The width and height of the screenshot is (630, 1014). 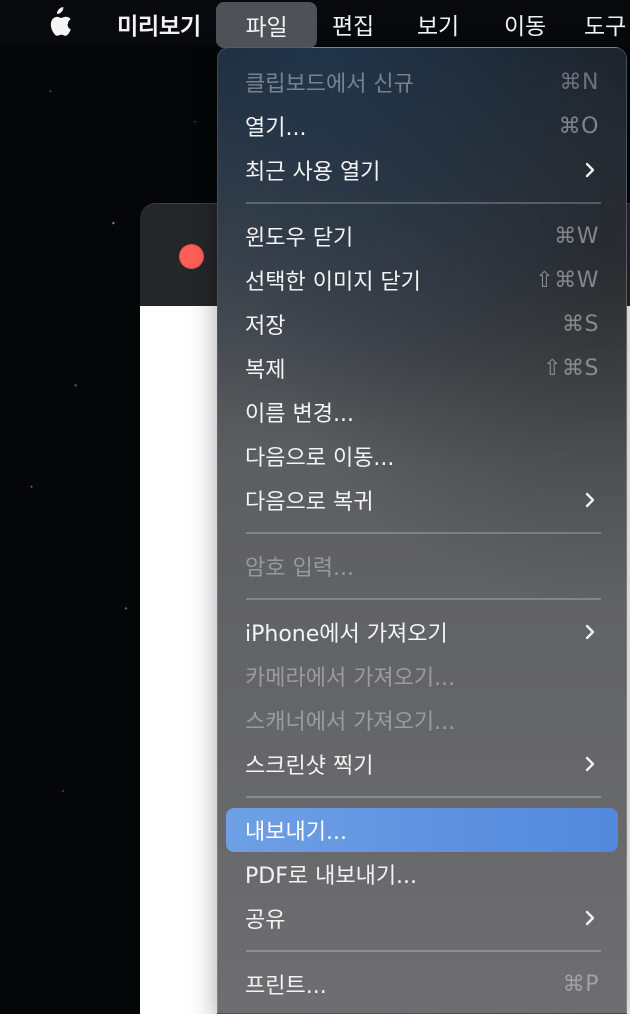 I want to click on menu-item-label: 최근 사용 열기, so click(x=313, y=172).